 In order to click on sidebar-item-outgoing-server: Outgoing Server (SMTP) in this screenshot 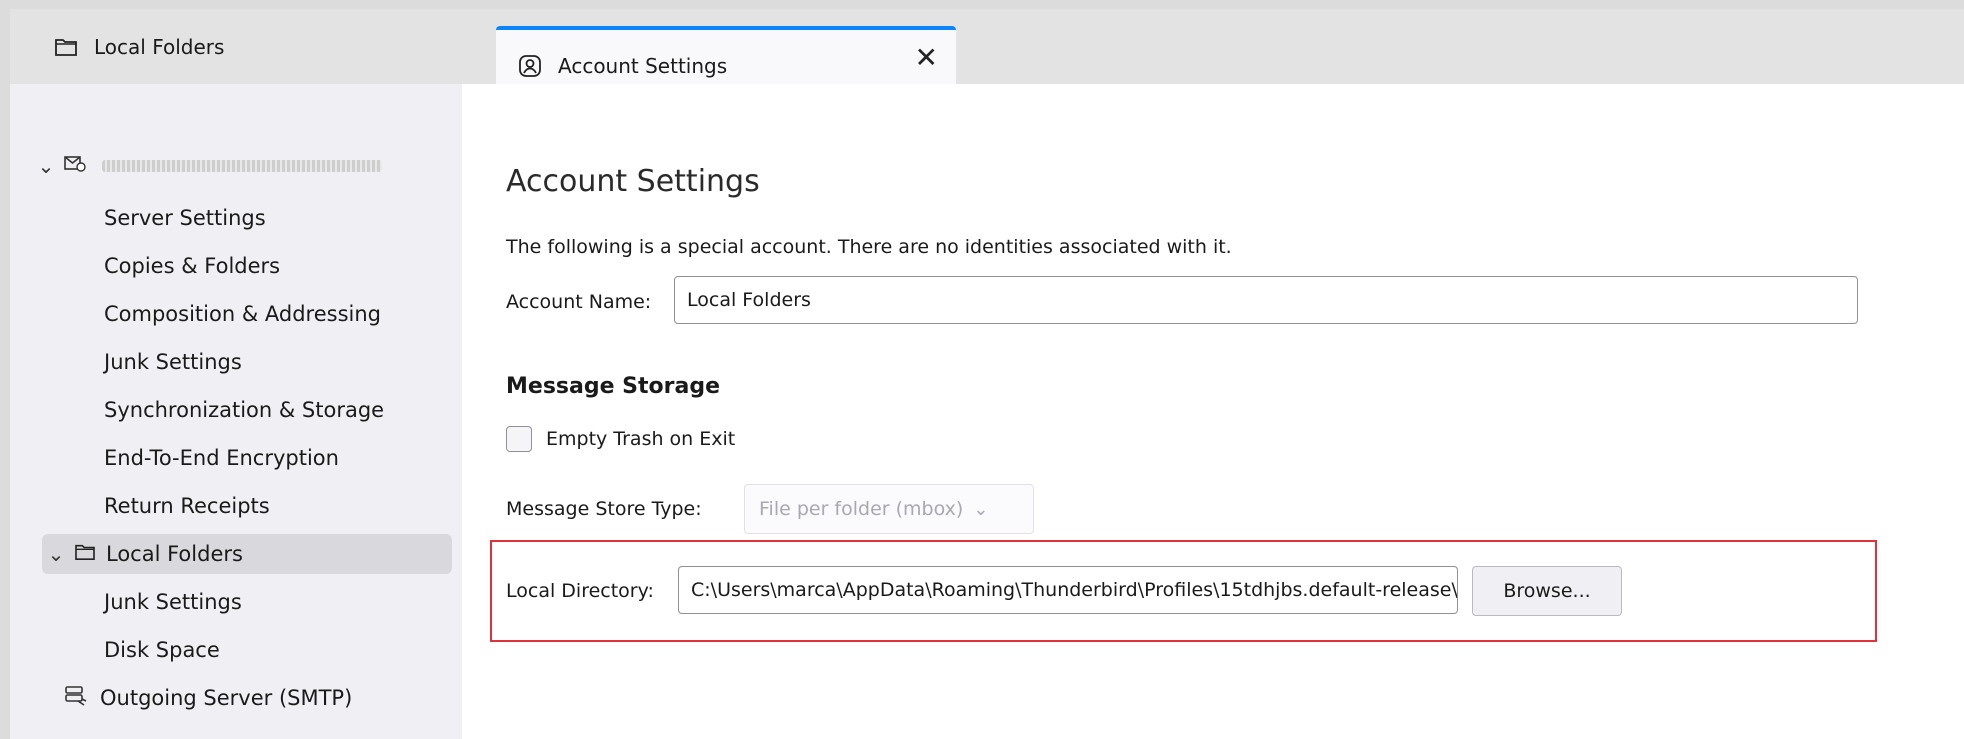, I will do `click(208, 698)`.